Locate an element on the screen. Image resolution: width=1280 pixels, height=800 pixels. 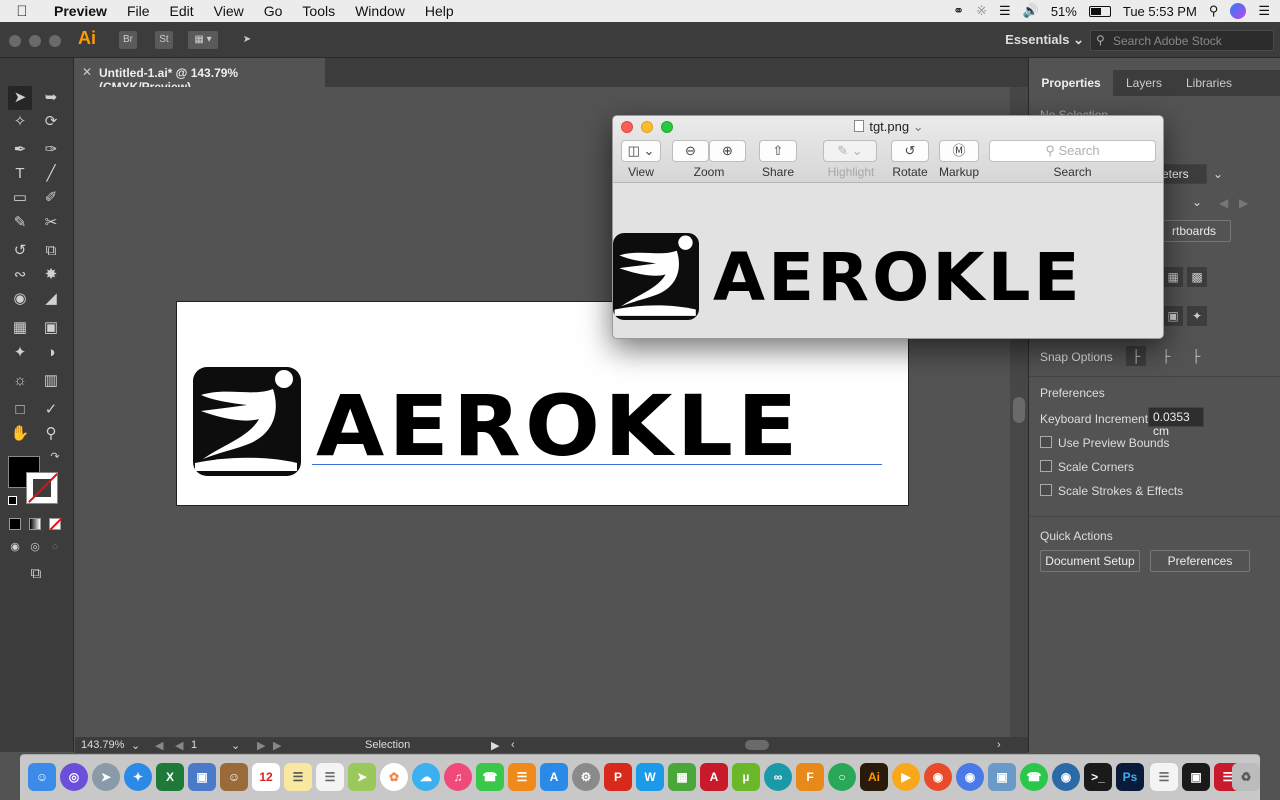
keyboard-increment-field: 0.0353 cm is located at coordinates (1176, 422).